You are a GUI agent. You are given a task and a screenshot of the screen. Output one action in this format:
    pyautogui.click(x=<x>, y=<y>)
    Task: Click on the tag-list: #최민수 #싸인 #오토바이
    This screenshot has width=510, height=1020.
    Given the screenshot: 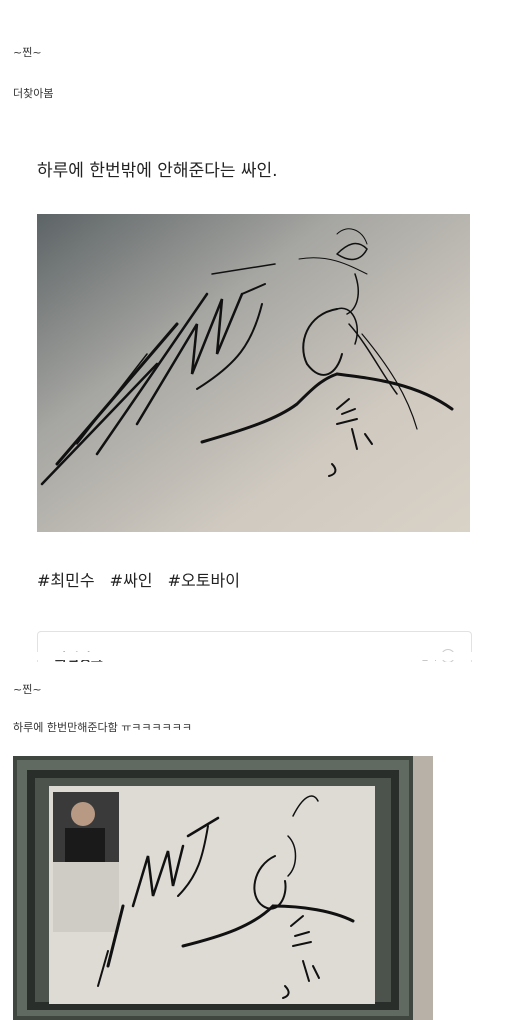 What is the action you would take?
    pyautogui.click(x=143, y=579)
    